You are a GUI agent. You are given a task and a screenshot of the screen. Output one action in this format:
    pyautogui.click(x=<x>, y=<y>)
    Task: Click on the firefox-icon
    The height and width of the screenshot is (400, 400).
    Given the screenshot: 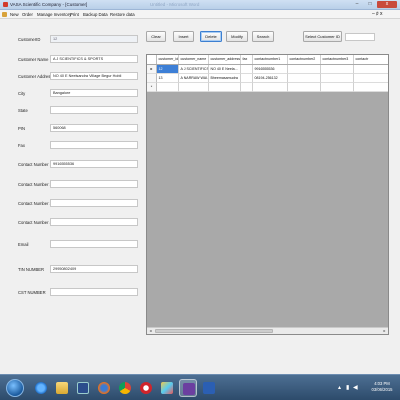 What is the action you would take?
    pyautogui.click(x=104, y=388)
    